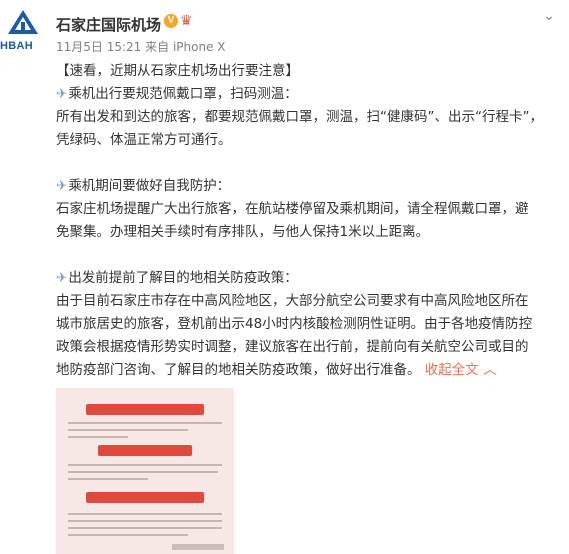 The height and width of the screenshot is (554, 569). Describe the element at coordinates (177, 278) in the screenshot. I see `section-heading: ✈出发前提前了解目的地相关防疫政策：` at that location.